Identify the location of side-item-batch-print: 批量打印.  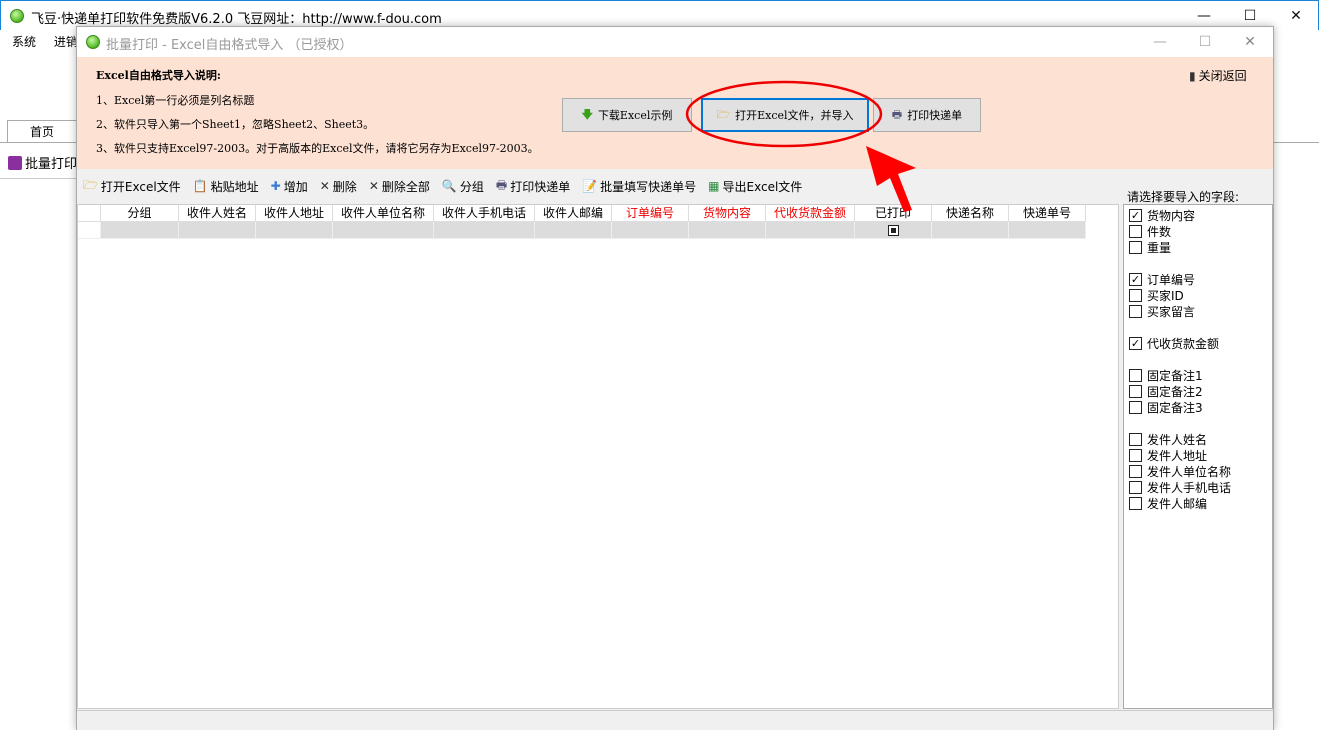
(42, 162).